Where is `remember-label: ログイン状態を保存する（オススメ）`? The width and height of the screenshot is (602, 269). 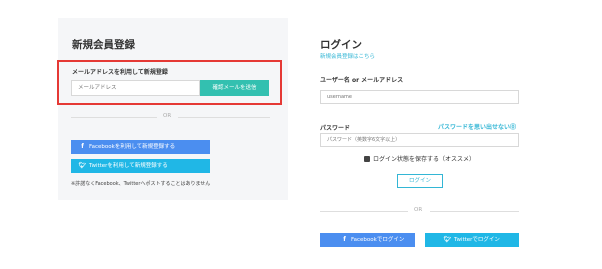 remember-label: ログイン状態を保存する（オススメ） is located at coordinates (424, 159).